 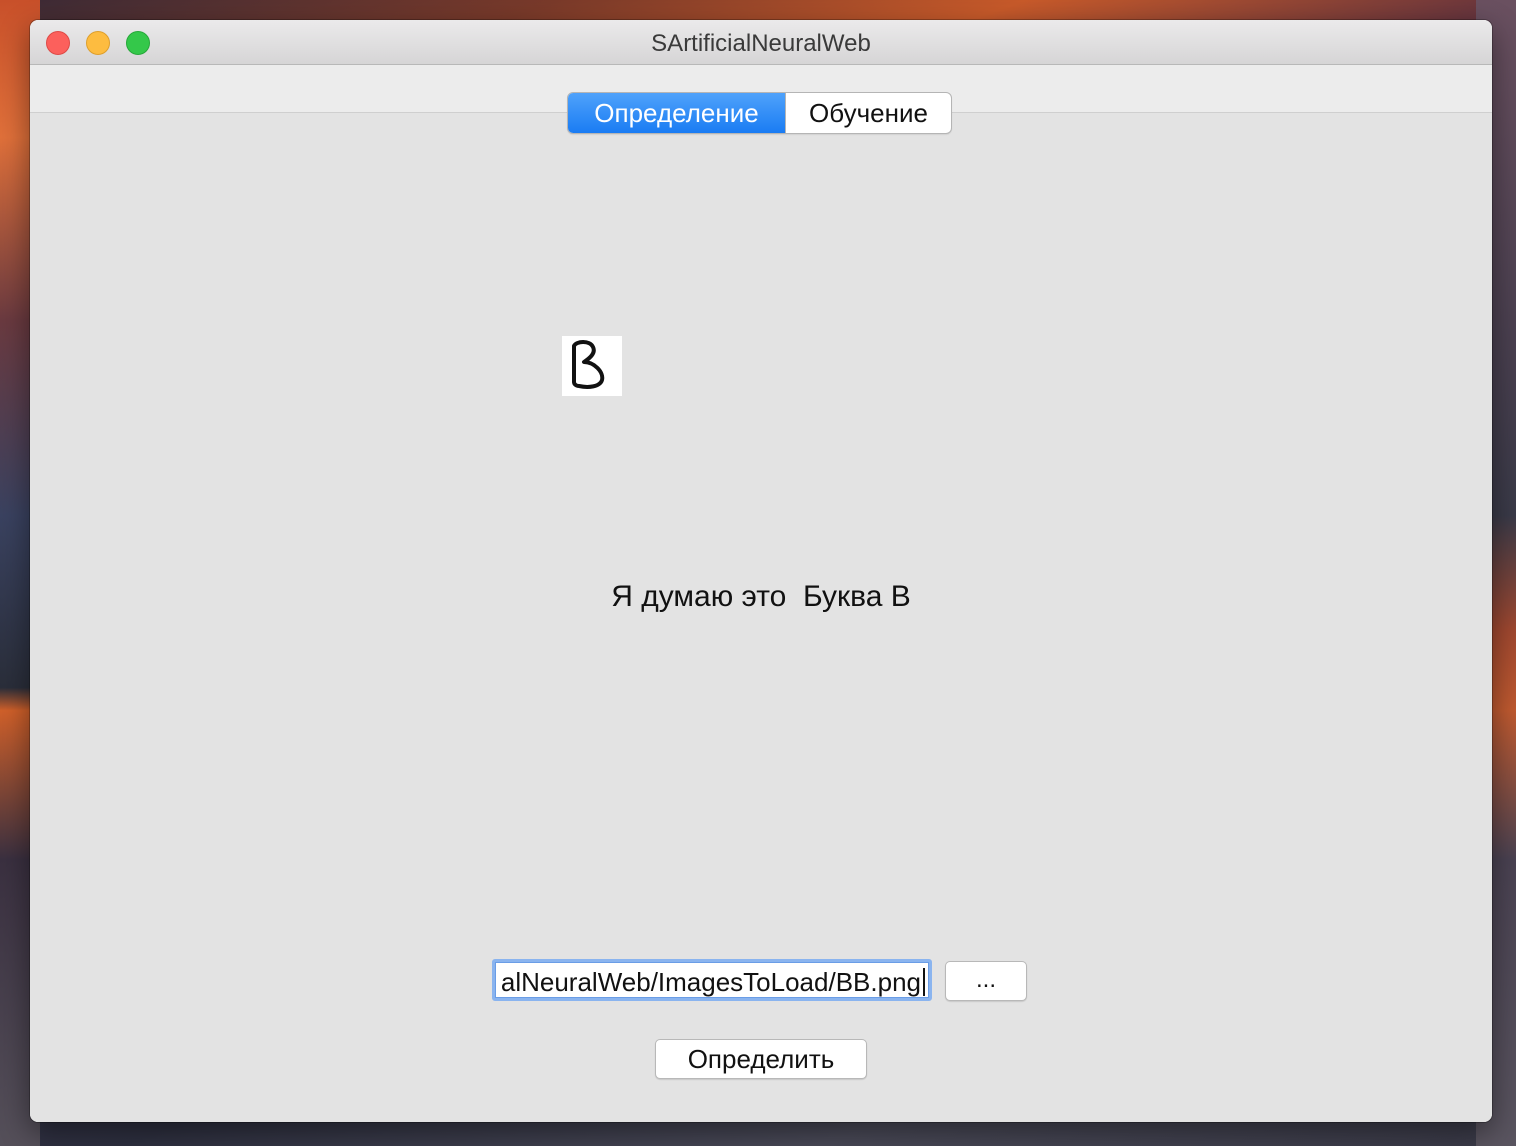 I want to click on tab-recognition: Определение, so click(x=676, y=113).